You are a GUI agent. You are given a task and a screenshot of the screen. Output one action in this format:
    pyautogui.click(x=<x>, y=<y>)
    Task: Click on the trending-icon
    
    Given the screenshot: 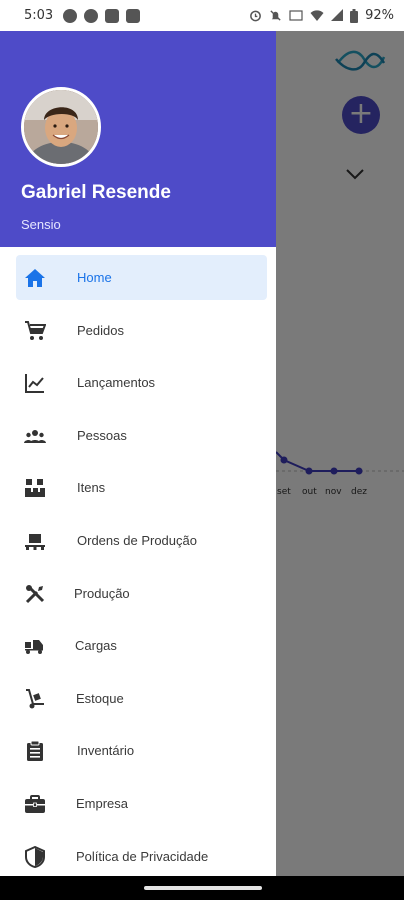 What is the action you would take?
    pyautogui.click(x=34, y=384)
    